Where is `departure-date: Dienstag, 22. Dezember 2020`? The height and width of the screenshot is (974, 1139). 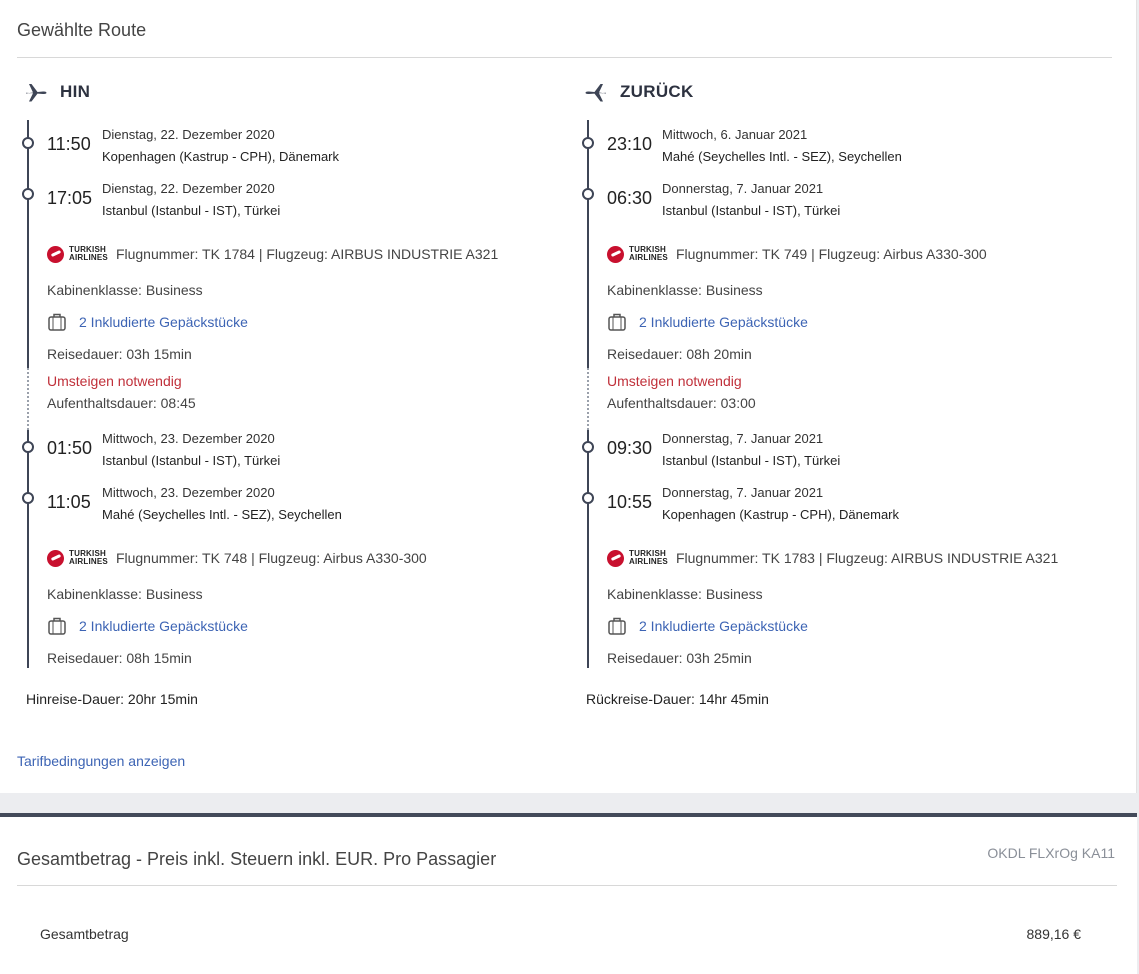 departure-date: Dienstag, 22. Dezember 2020 is located at coordinates (188, 134).